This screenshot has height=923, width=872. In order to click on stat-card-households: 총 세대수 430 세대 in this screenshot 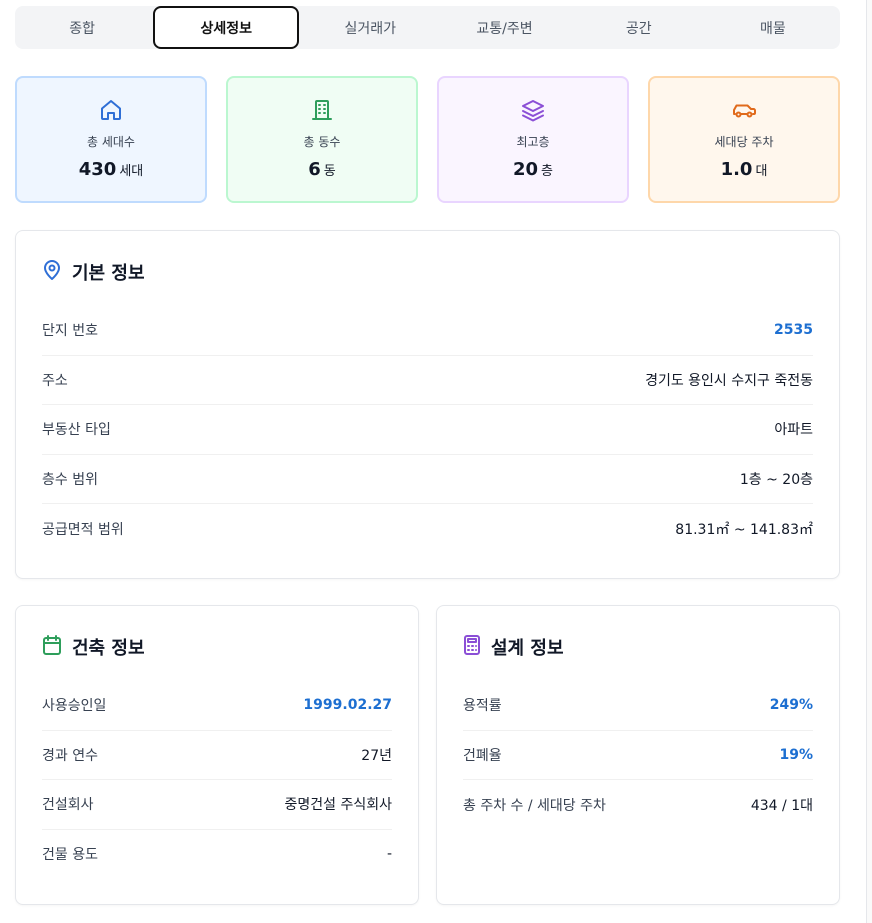, I will do `click(111, 139)`.